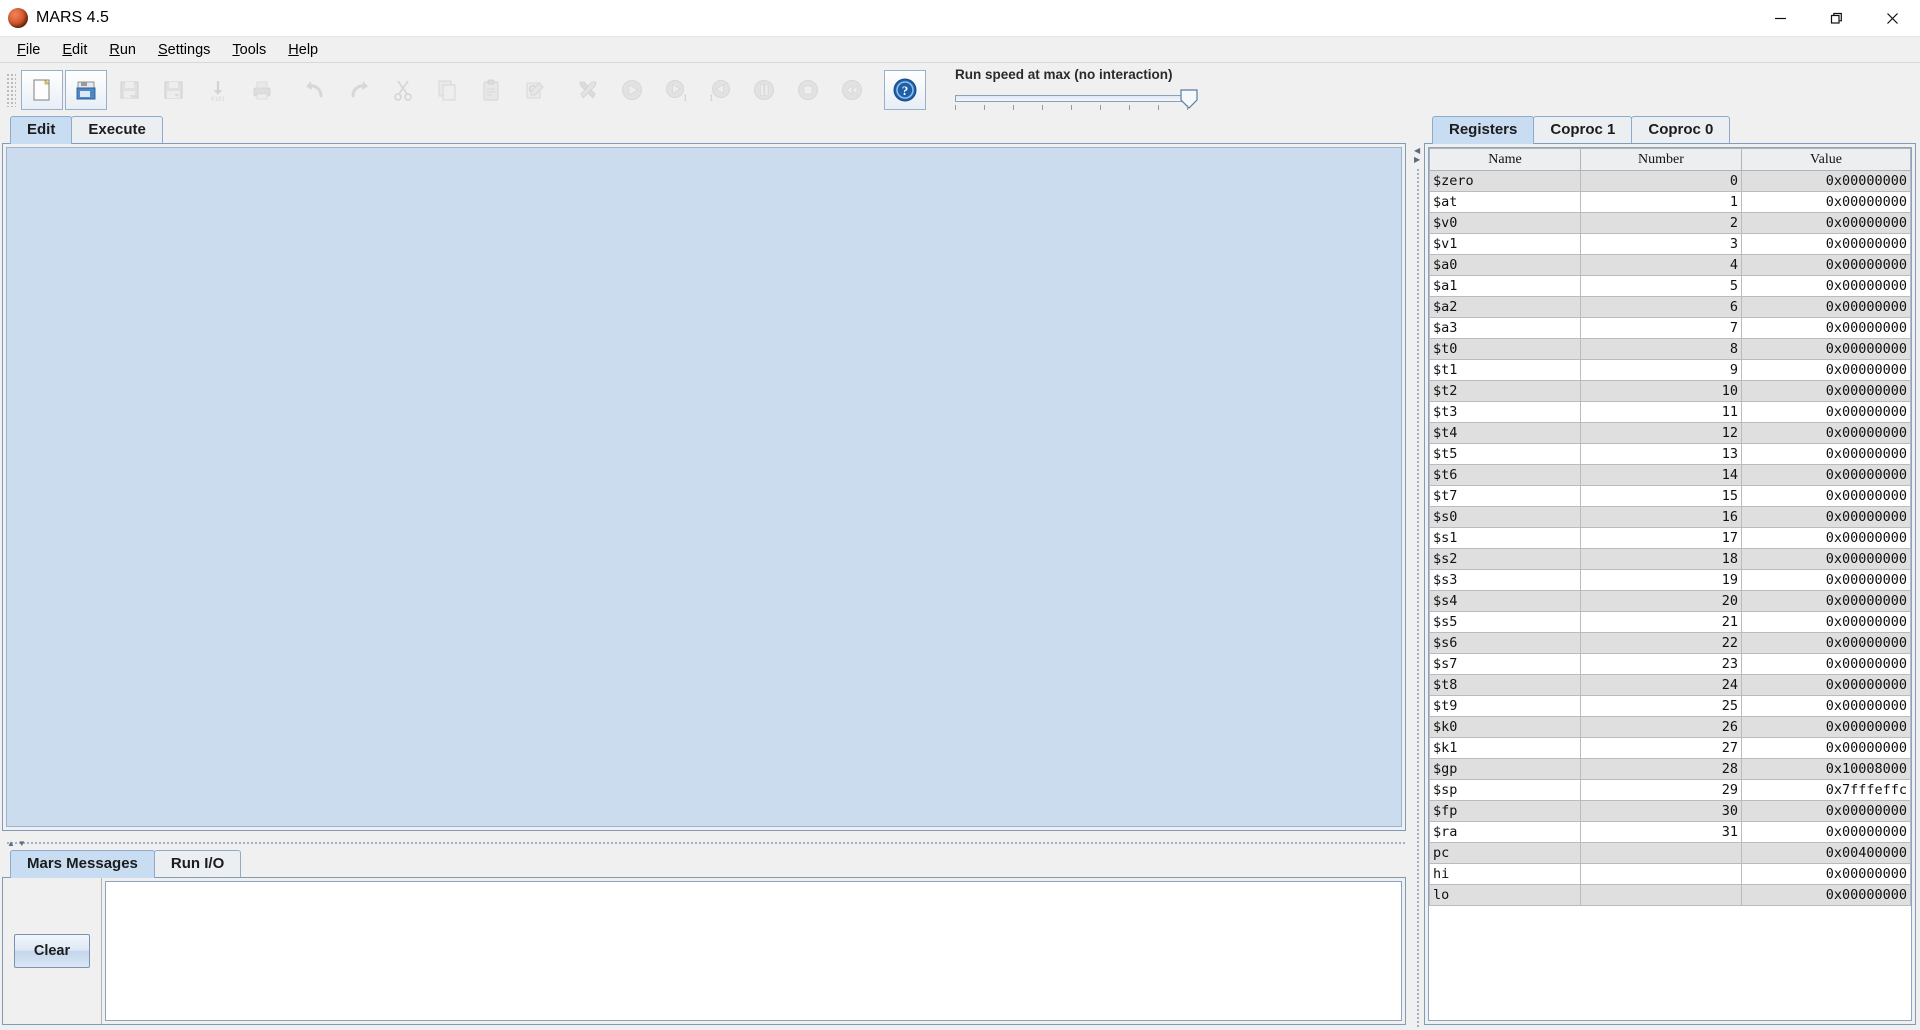  What do you see at coordinates (1670, 223) in the screenshot?
I see `table-row: $v0 2 0x00000000` at bounding box center [1670, 223].